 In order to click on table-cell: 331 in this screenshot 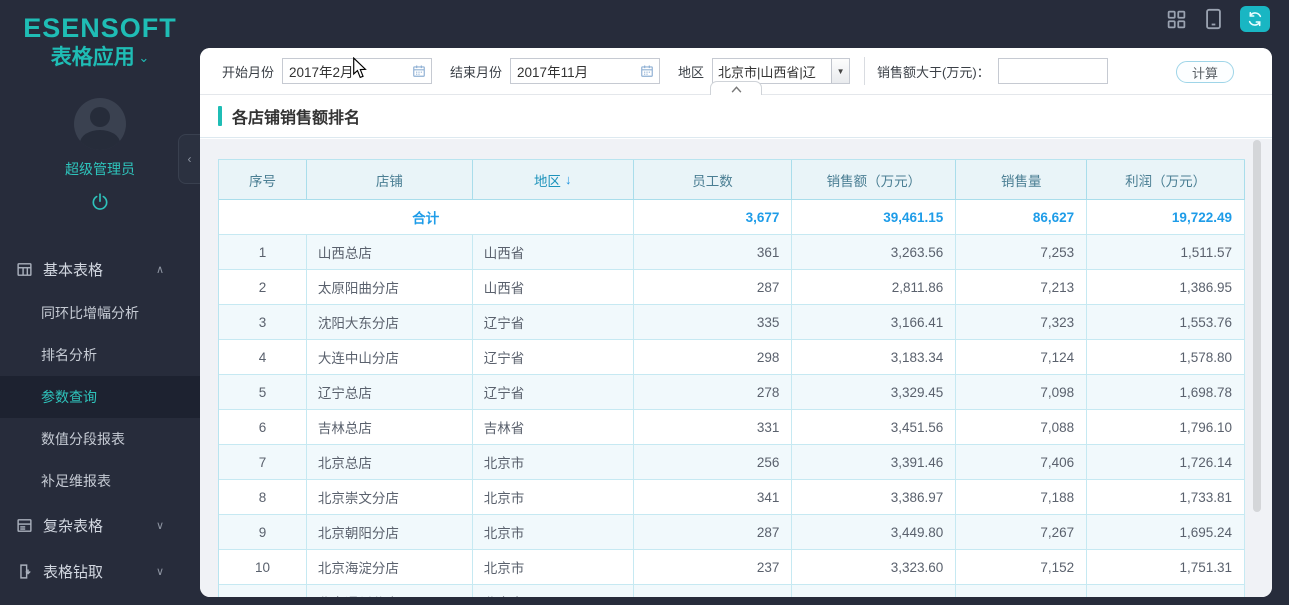, I will do `click(713, 427)`.